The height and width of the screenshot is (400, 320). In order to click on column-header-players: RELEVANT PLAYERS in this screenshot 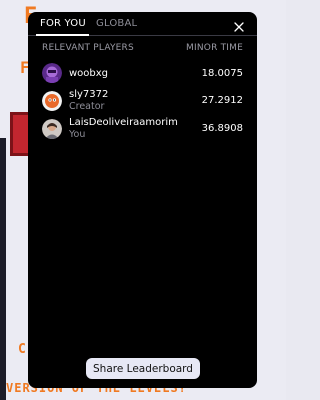, I will do `click(88, 48)`.